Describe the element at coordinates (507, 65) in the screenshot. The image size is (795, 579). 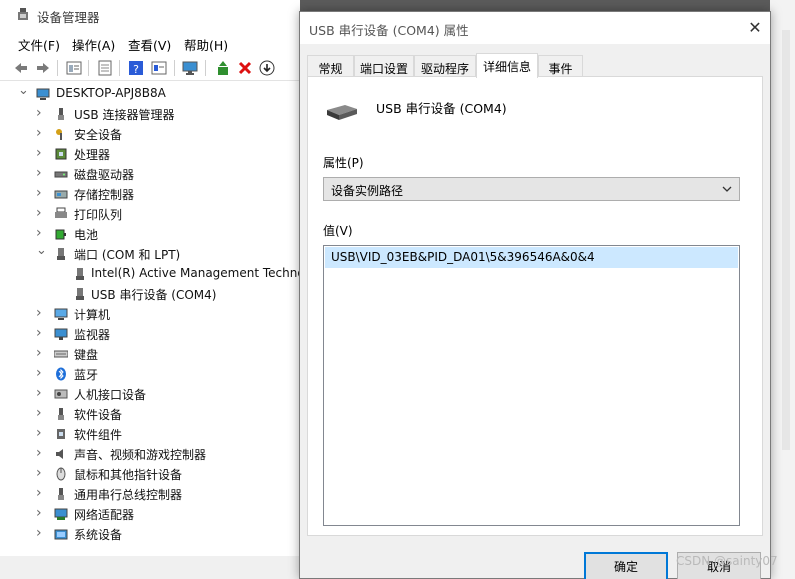
I see `tab-details: 详细信息` at that location.